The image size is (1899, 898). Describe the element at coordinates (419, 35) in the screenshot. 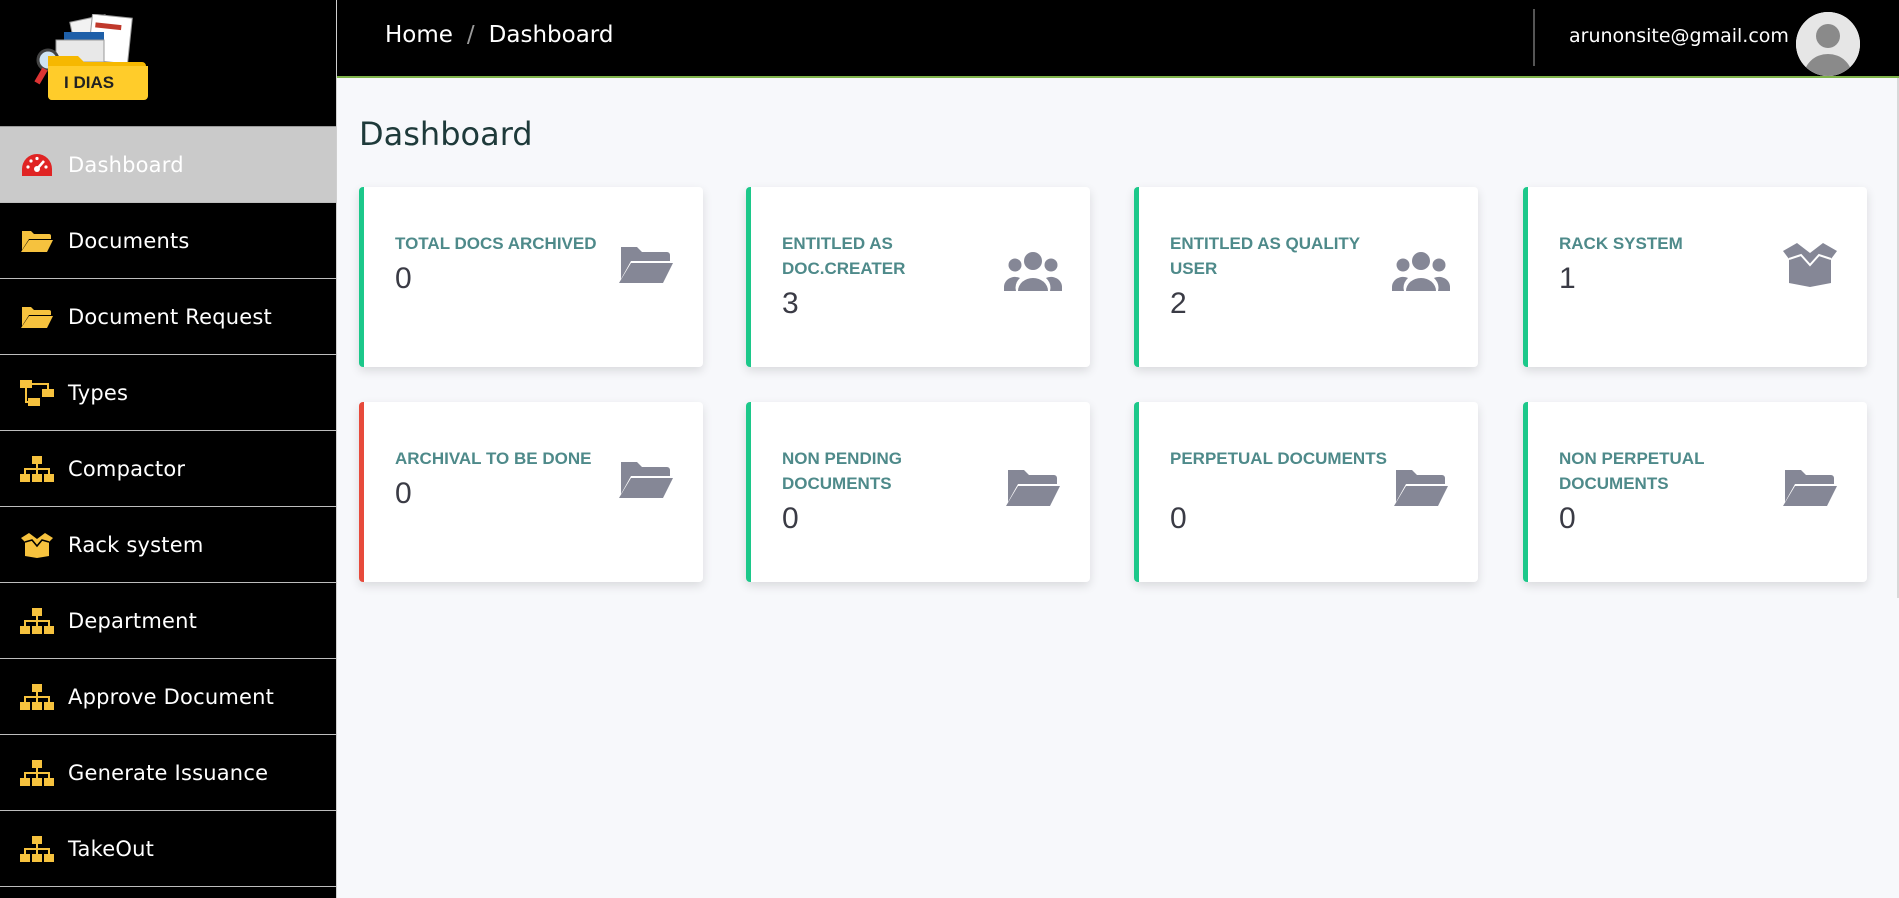

I see `breadcrumb-home-link: Home` at that location.